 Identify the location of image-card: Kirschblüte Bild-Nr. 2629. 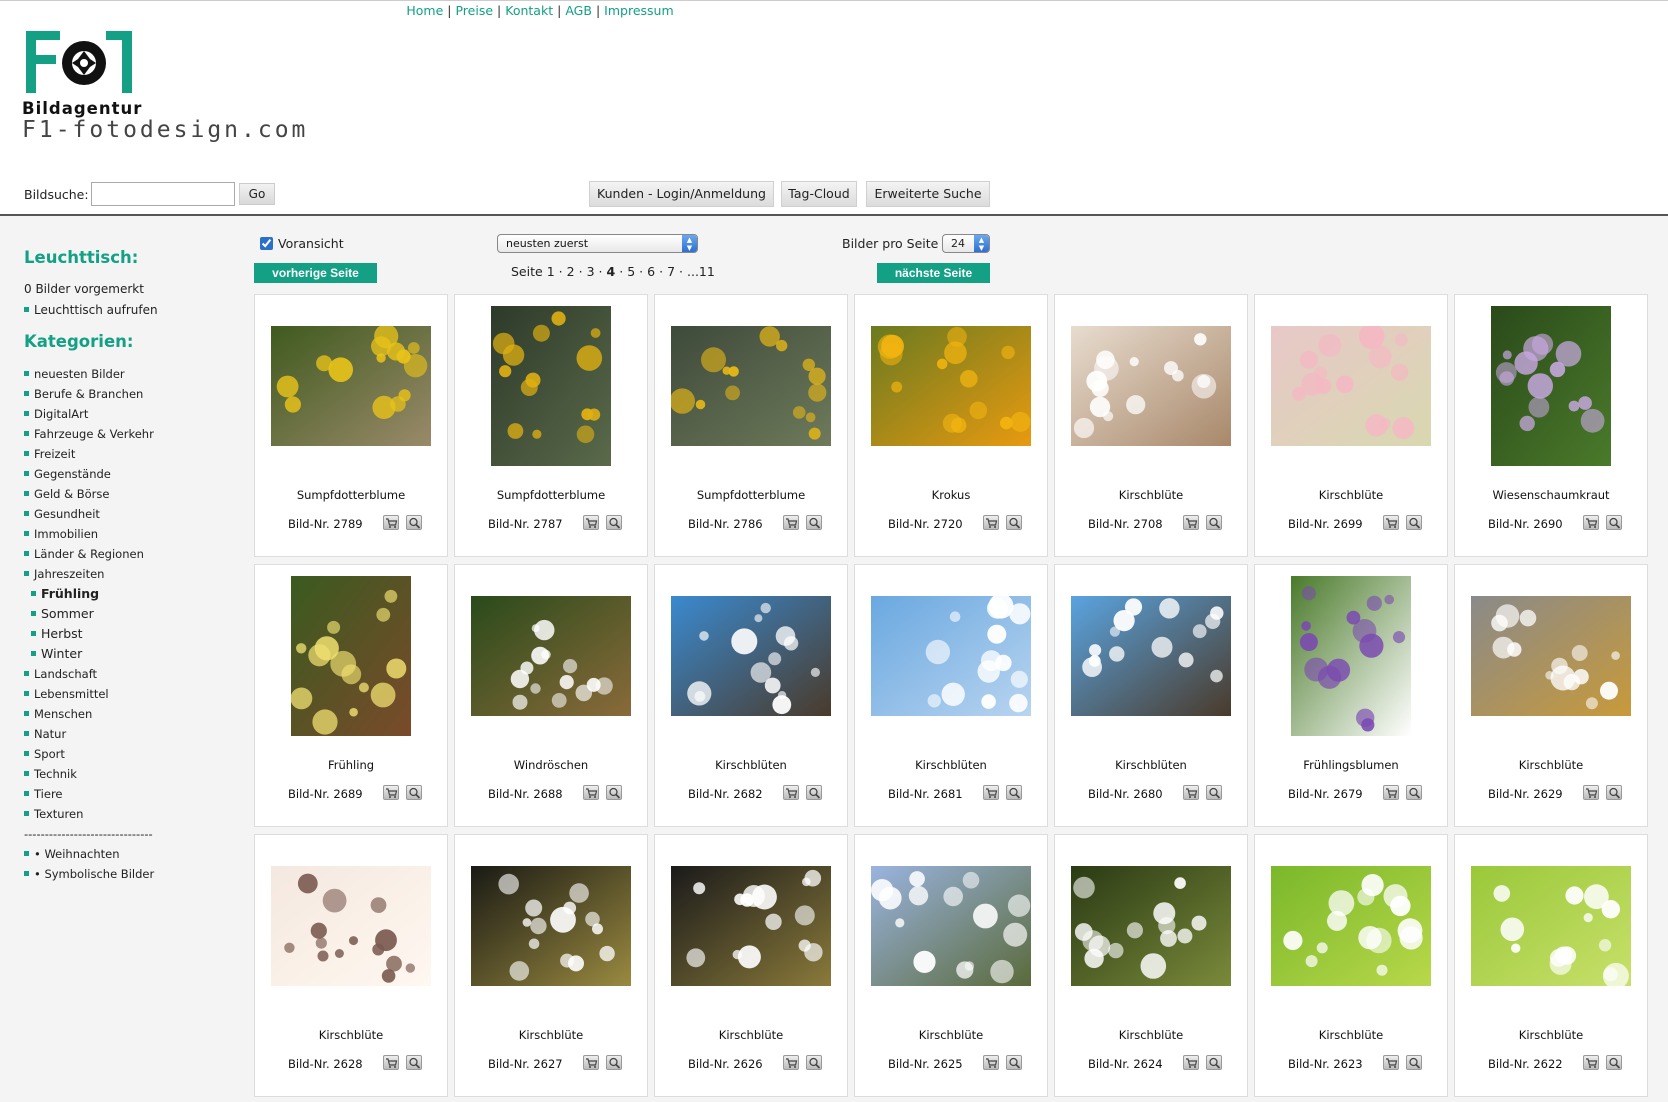
(1551, 695).